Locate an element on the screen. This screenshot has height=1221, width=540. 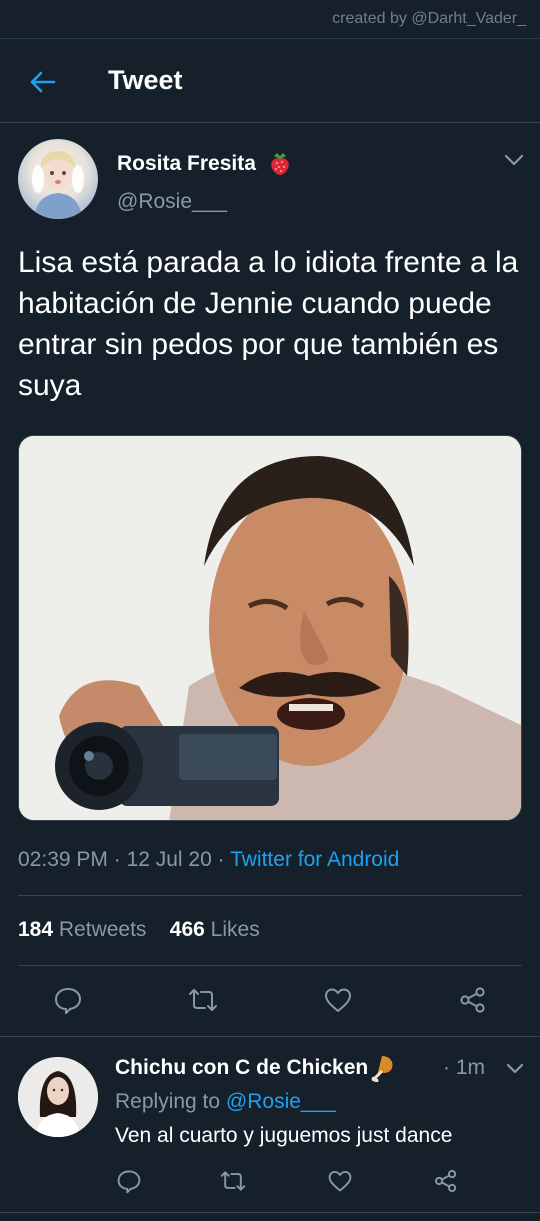
author-avatar is located at coordinates (58, 179).